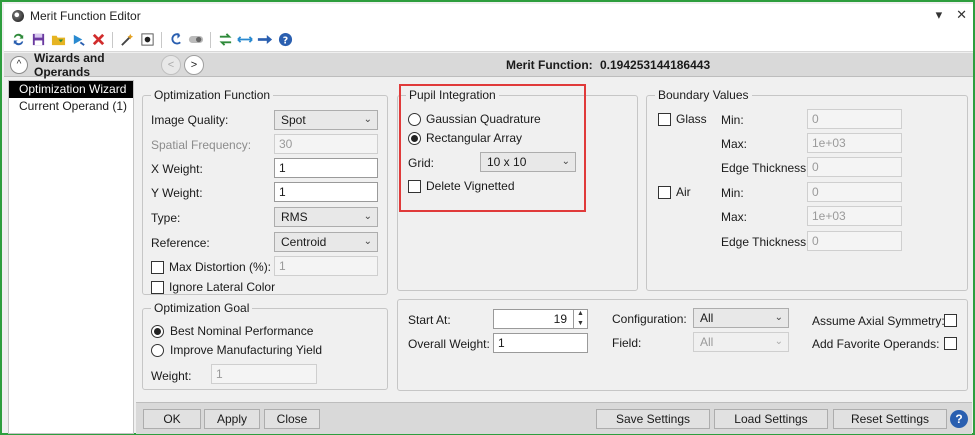  What do you see at coordinates (177, 193) in the screenshot?
I see `y-weight-label: Y Weight:` at bounding box center [177, 193].